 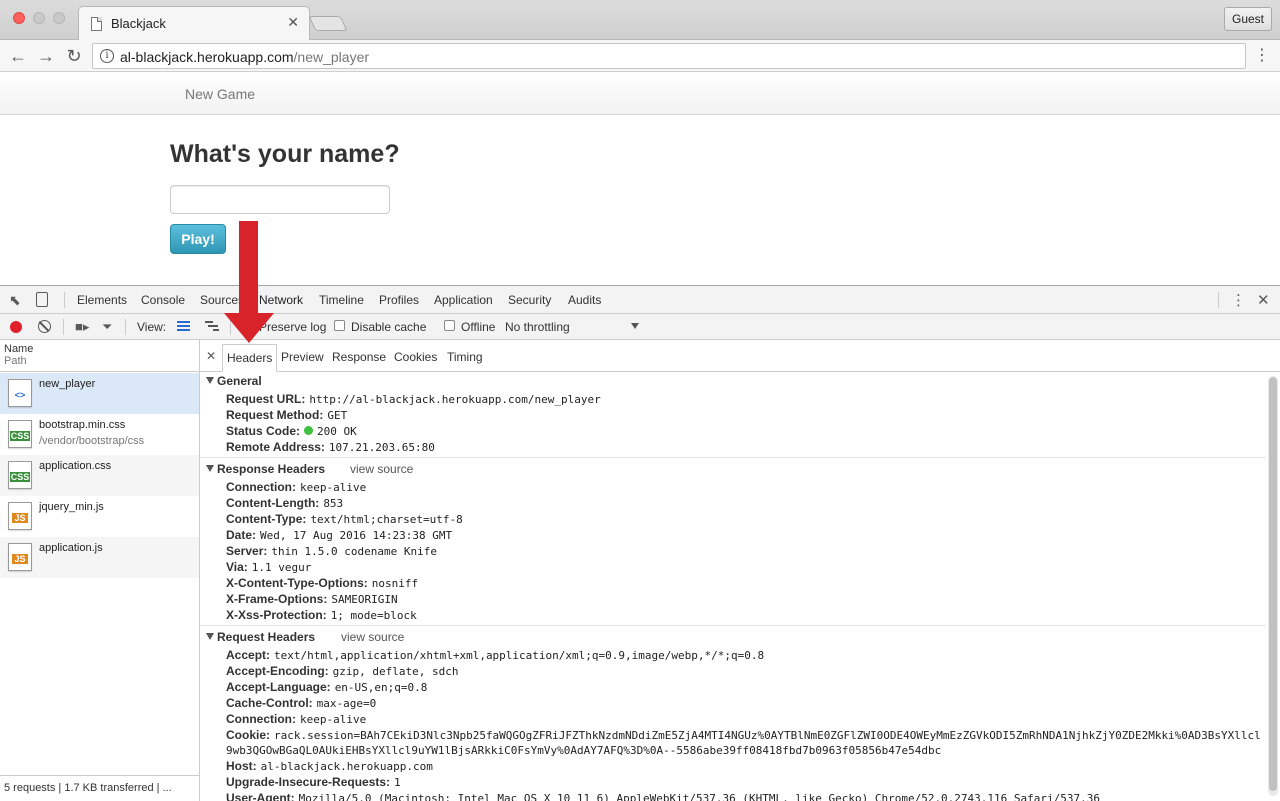 I want to click on inspect-element-icon: ⬉, so click(x=15, y=300).